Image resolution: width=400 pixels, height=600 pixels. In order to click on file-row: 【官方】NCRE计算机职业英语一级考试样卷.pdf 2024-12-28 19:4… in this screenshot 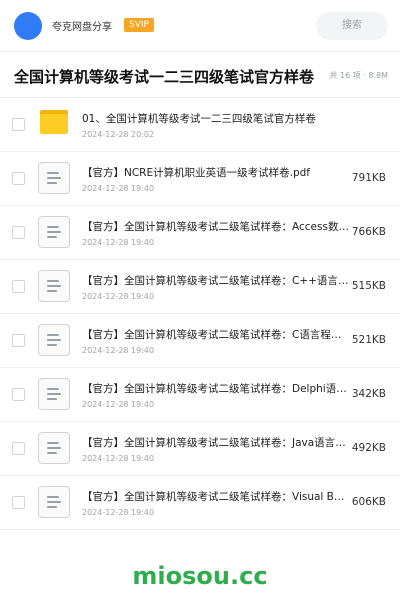, I will do `click(200, 179)`.